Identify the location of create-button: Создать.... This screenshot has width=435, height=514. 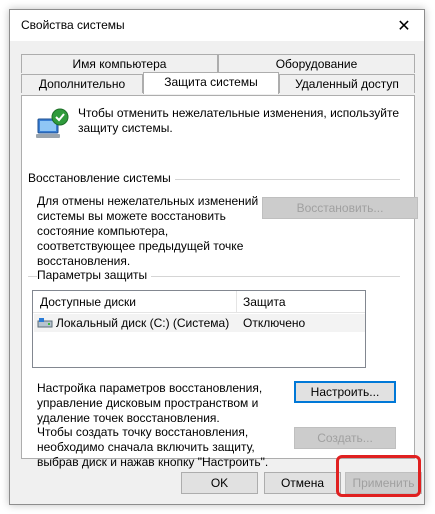
(345, 438).